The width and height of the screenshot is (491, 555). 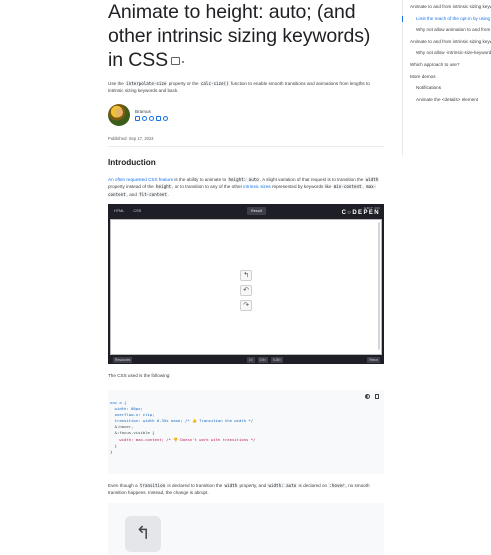 What do you see at coordinates (277, 360) in the screenshot?
I see `zoom-0-25x-button: 0.25×` at bounding box center [277, 360].